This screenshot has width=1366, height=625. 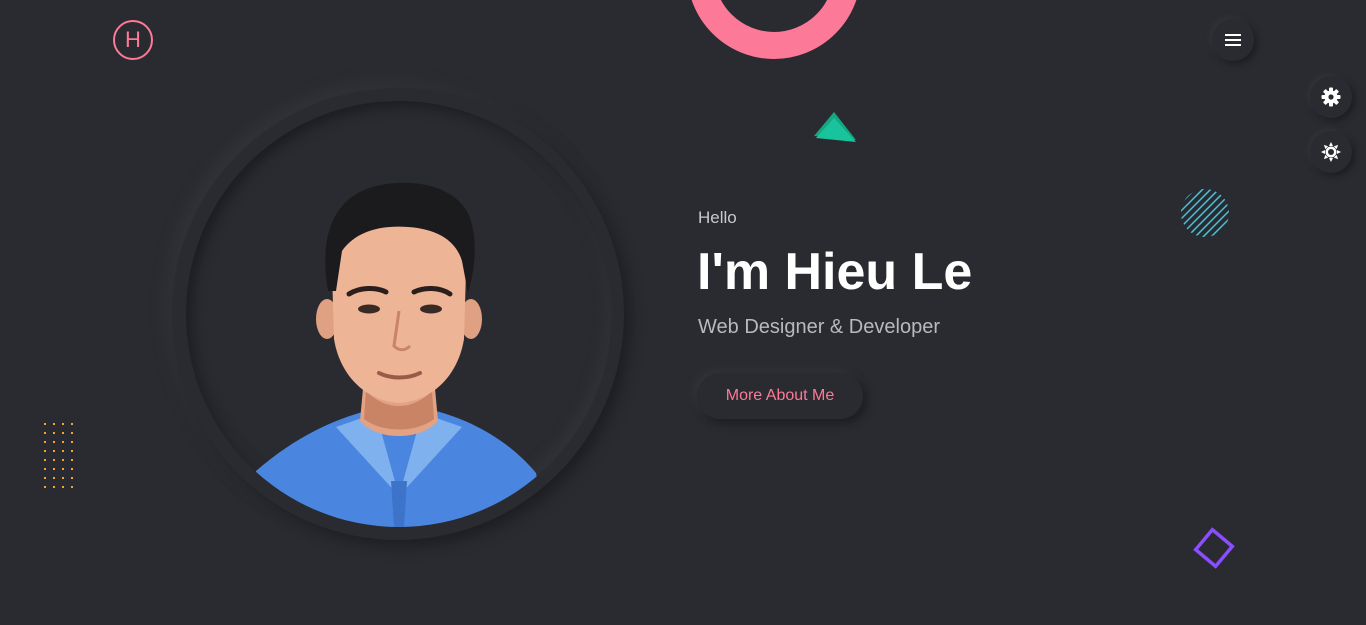 I want to click on hamburger-menu-icon, so click(x=1233, y=40).